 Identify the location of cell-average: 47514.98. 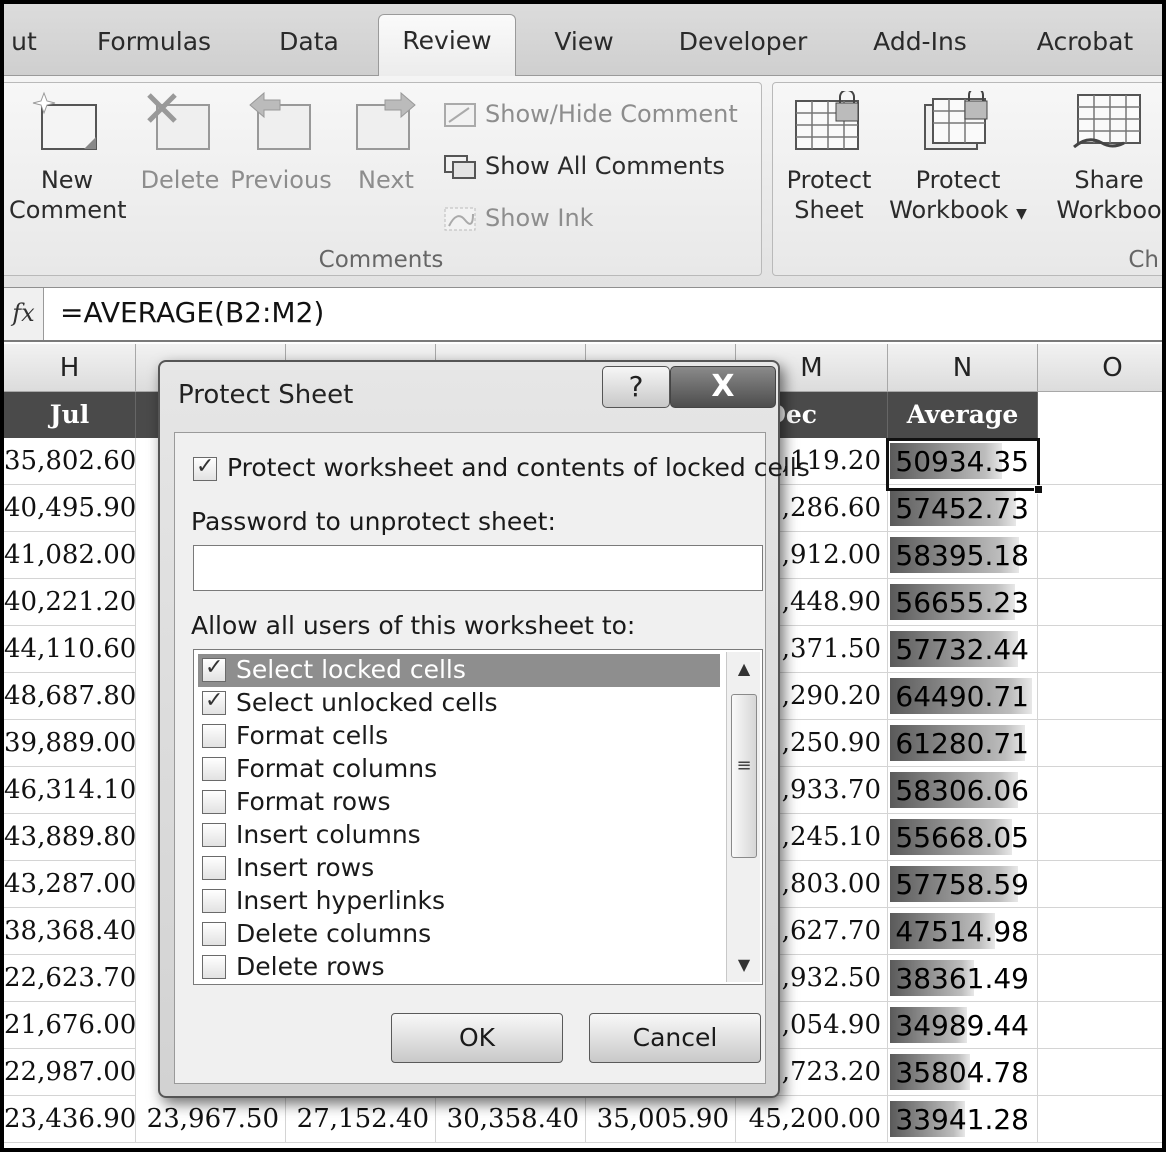
(963, 931).